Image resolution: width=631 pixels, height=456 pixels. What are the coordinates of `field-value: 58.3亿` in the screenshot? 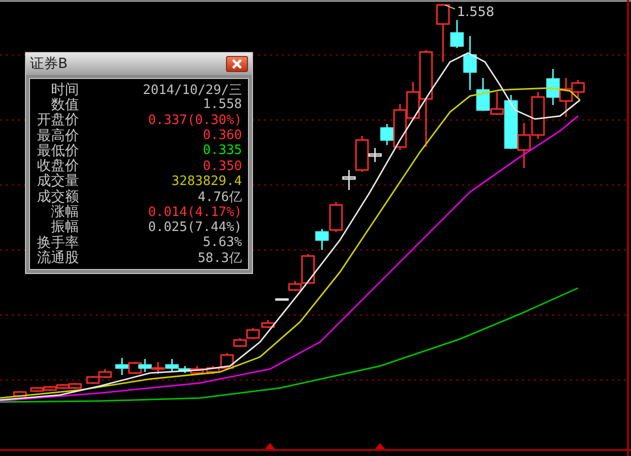 It's located at (220, 258).